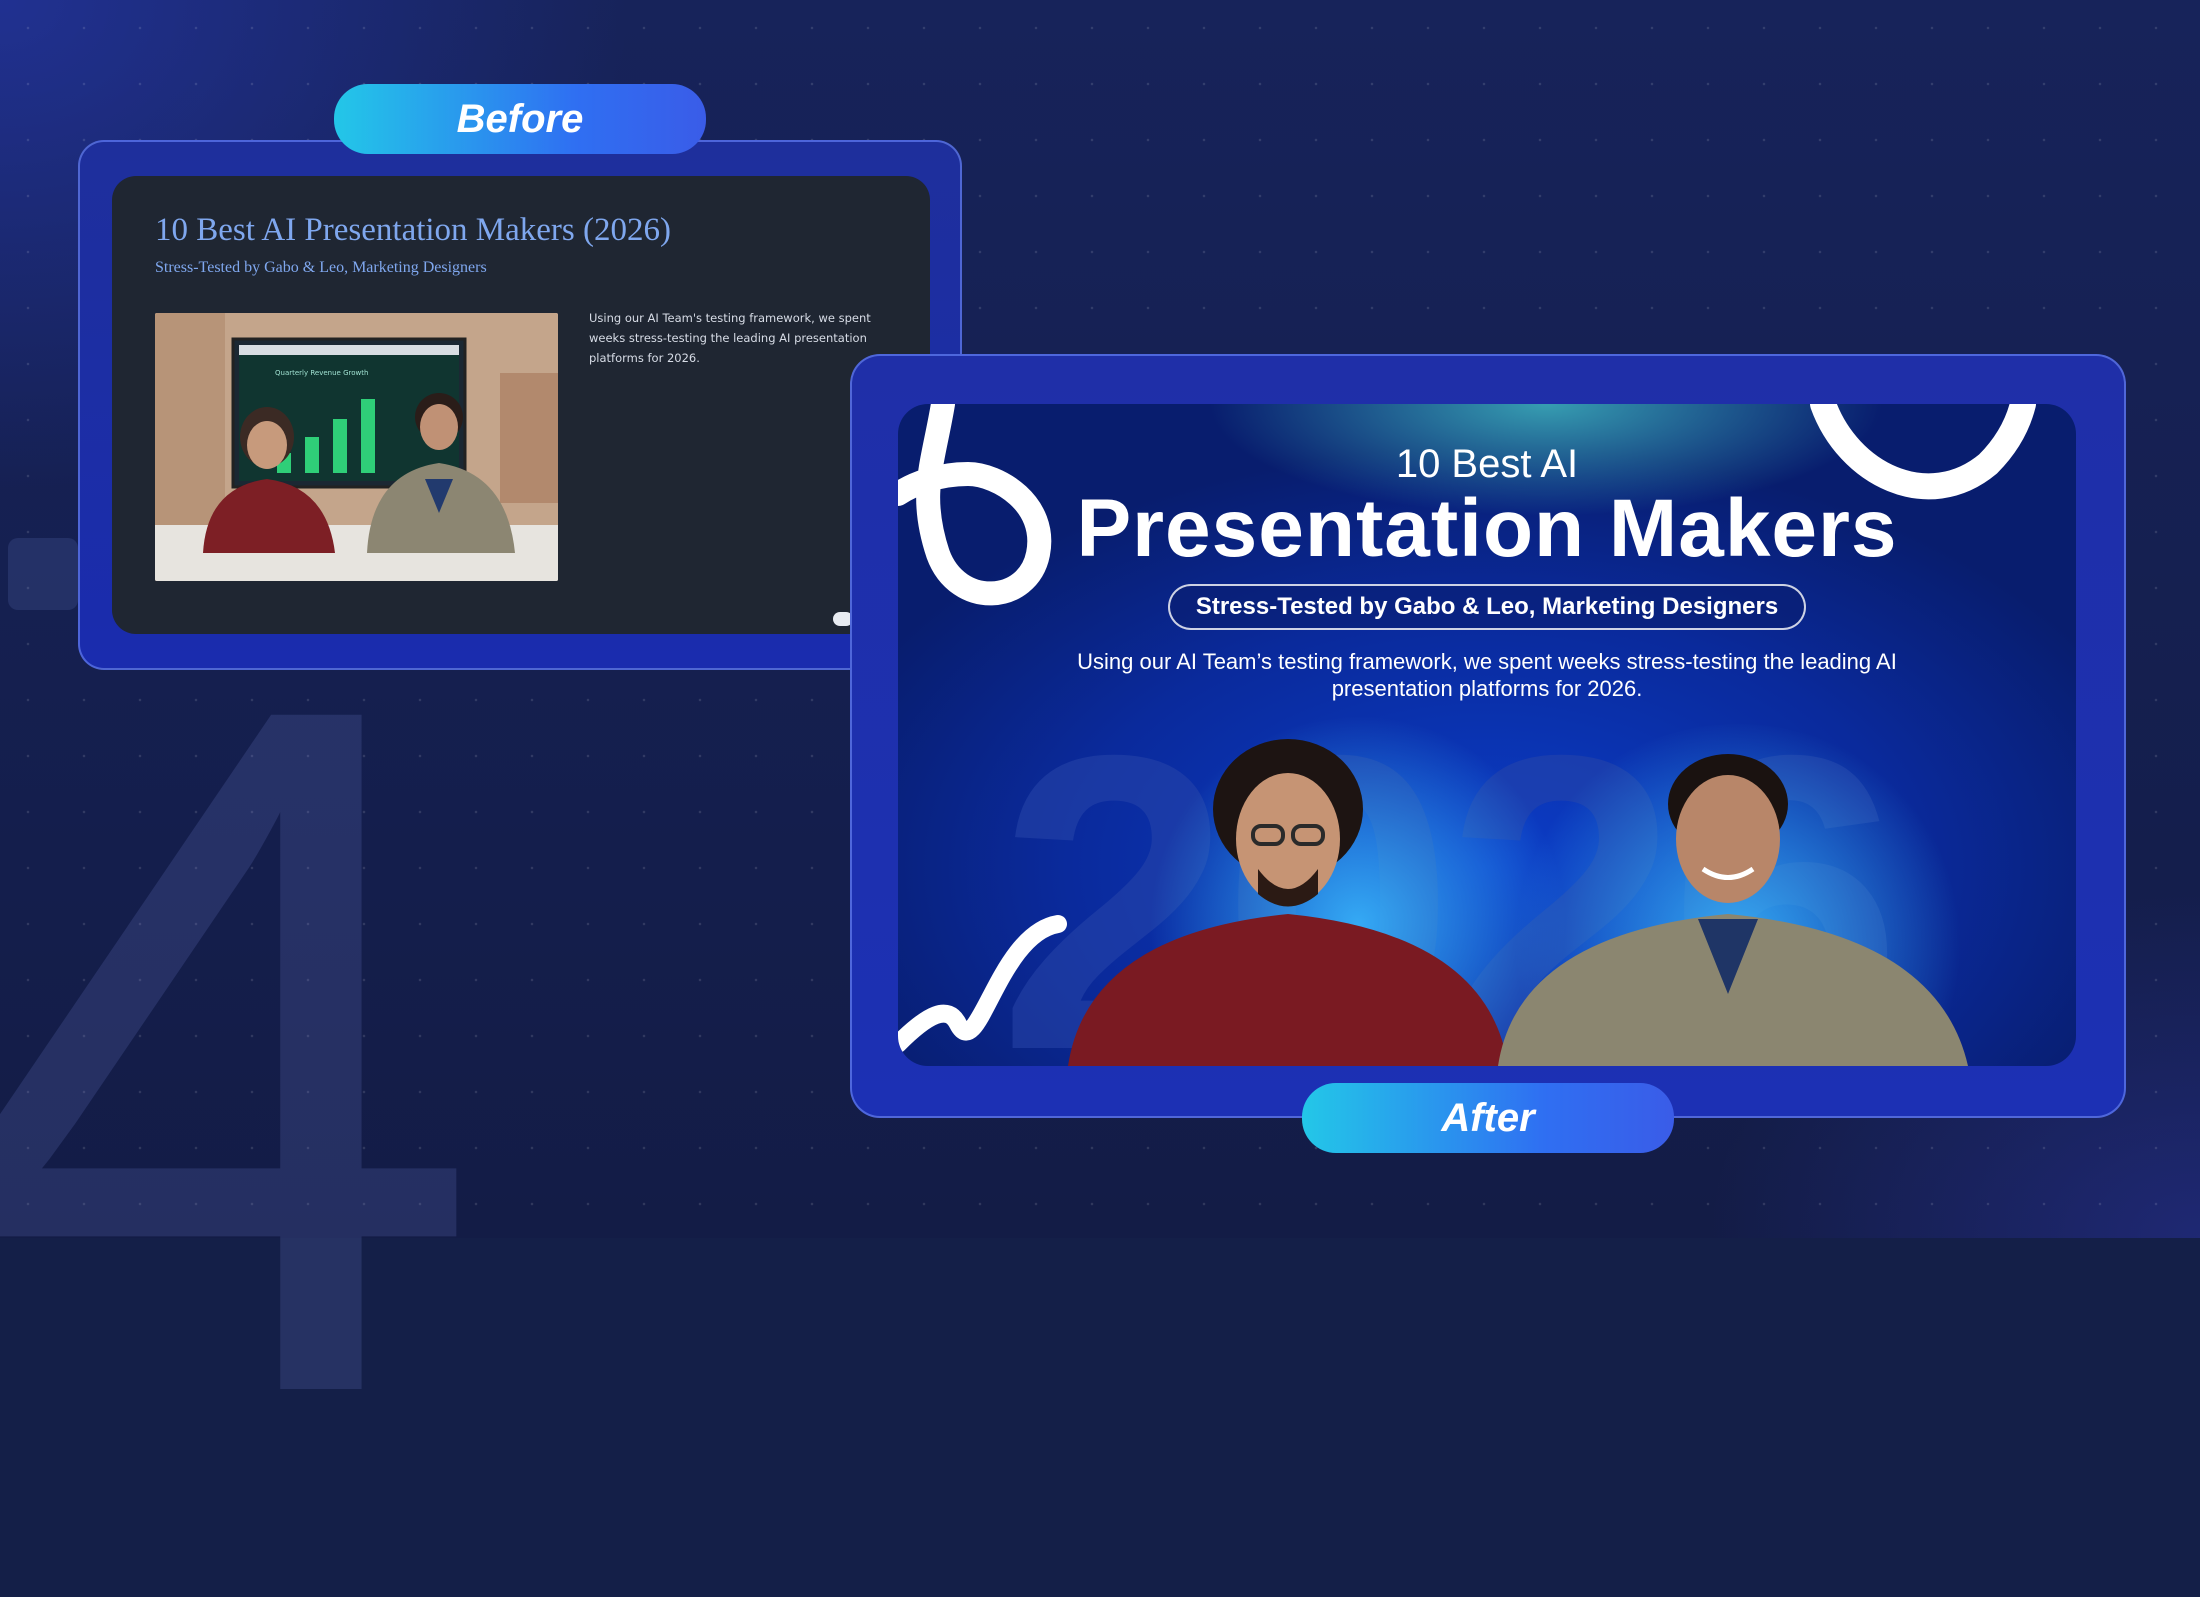 The width and height of the screenshot is (2200, 1597). I want to click on after-title-large: Presentation Makers, so click(1487, 528).